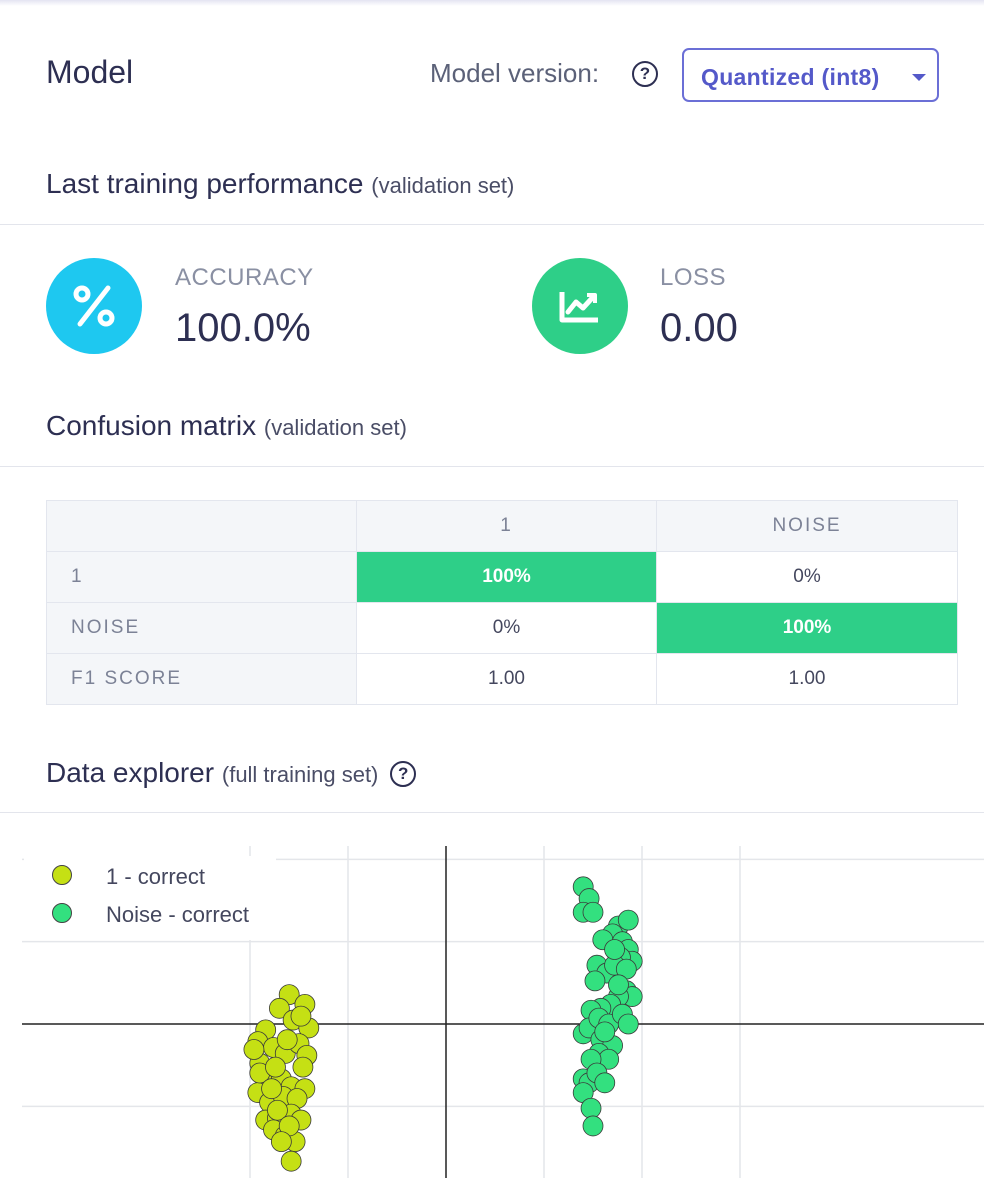 This screenshot has width=984, height=1178. I want to click on table-row: 1 100% 0%, so click(502, 577).